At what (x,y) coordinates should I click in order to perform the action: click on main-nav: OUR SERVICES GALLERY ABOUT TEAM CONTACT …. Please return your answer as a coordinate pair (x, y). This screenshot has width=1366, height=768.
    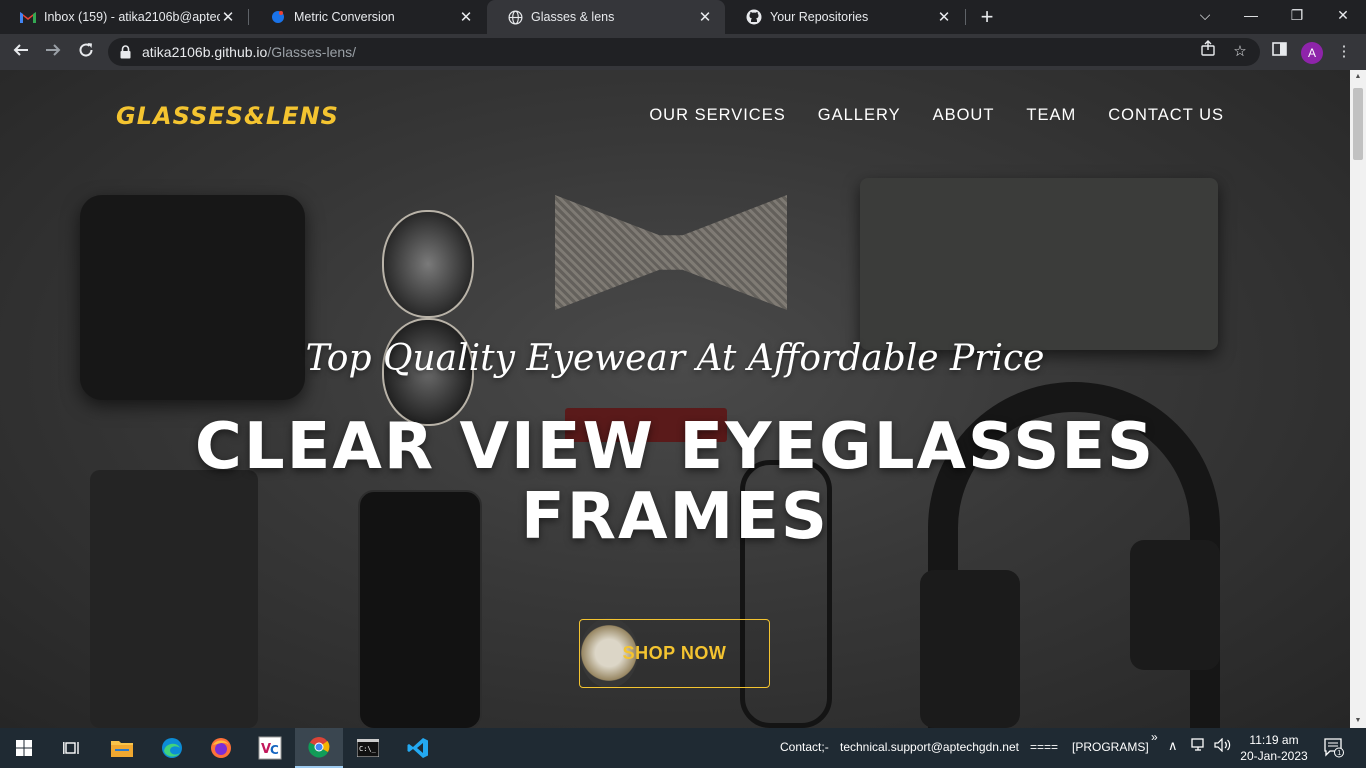
    Looking at the image, I should click on (936, 115).